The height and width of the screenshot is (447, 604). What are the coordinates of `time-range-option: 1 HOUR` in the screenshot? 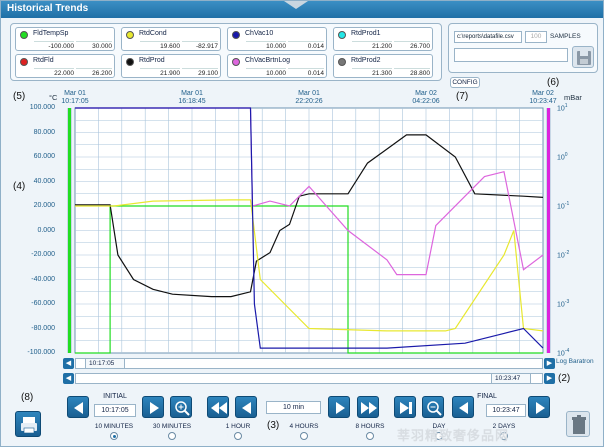 It's located at (238, 431).